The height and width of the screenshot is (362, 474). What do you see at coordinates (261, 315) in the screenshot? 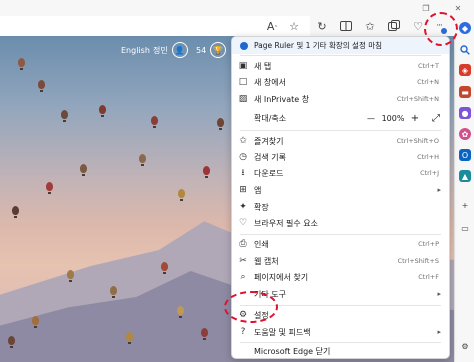
I see `settings-label: 설정` at bounding box center [261, 315].